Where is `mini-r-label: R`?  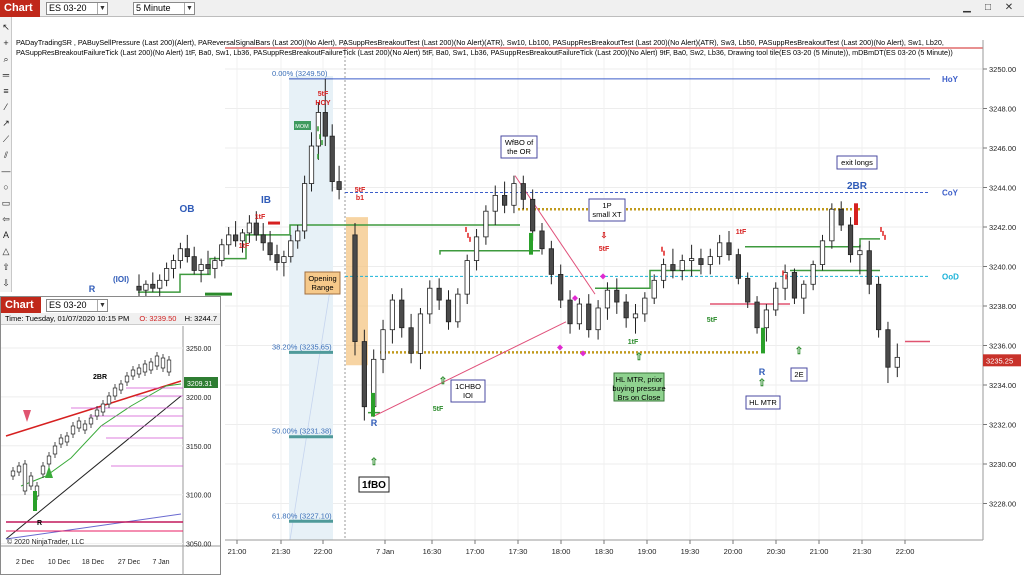
mini-r-label: R is located at coordinates (39, 523).